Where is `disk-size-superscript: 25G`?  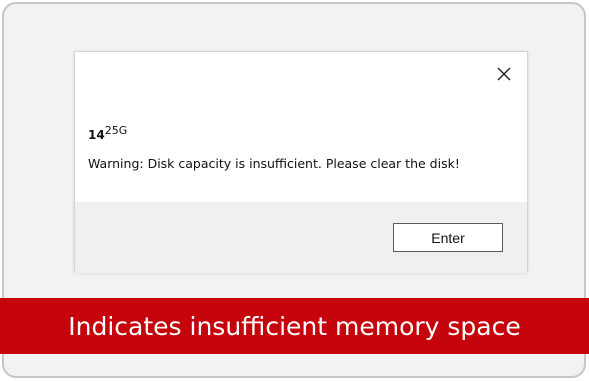
disk-size-superscript: 25G is located at coordinates (116, 130).